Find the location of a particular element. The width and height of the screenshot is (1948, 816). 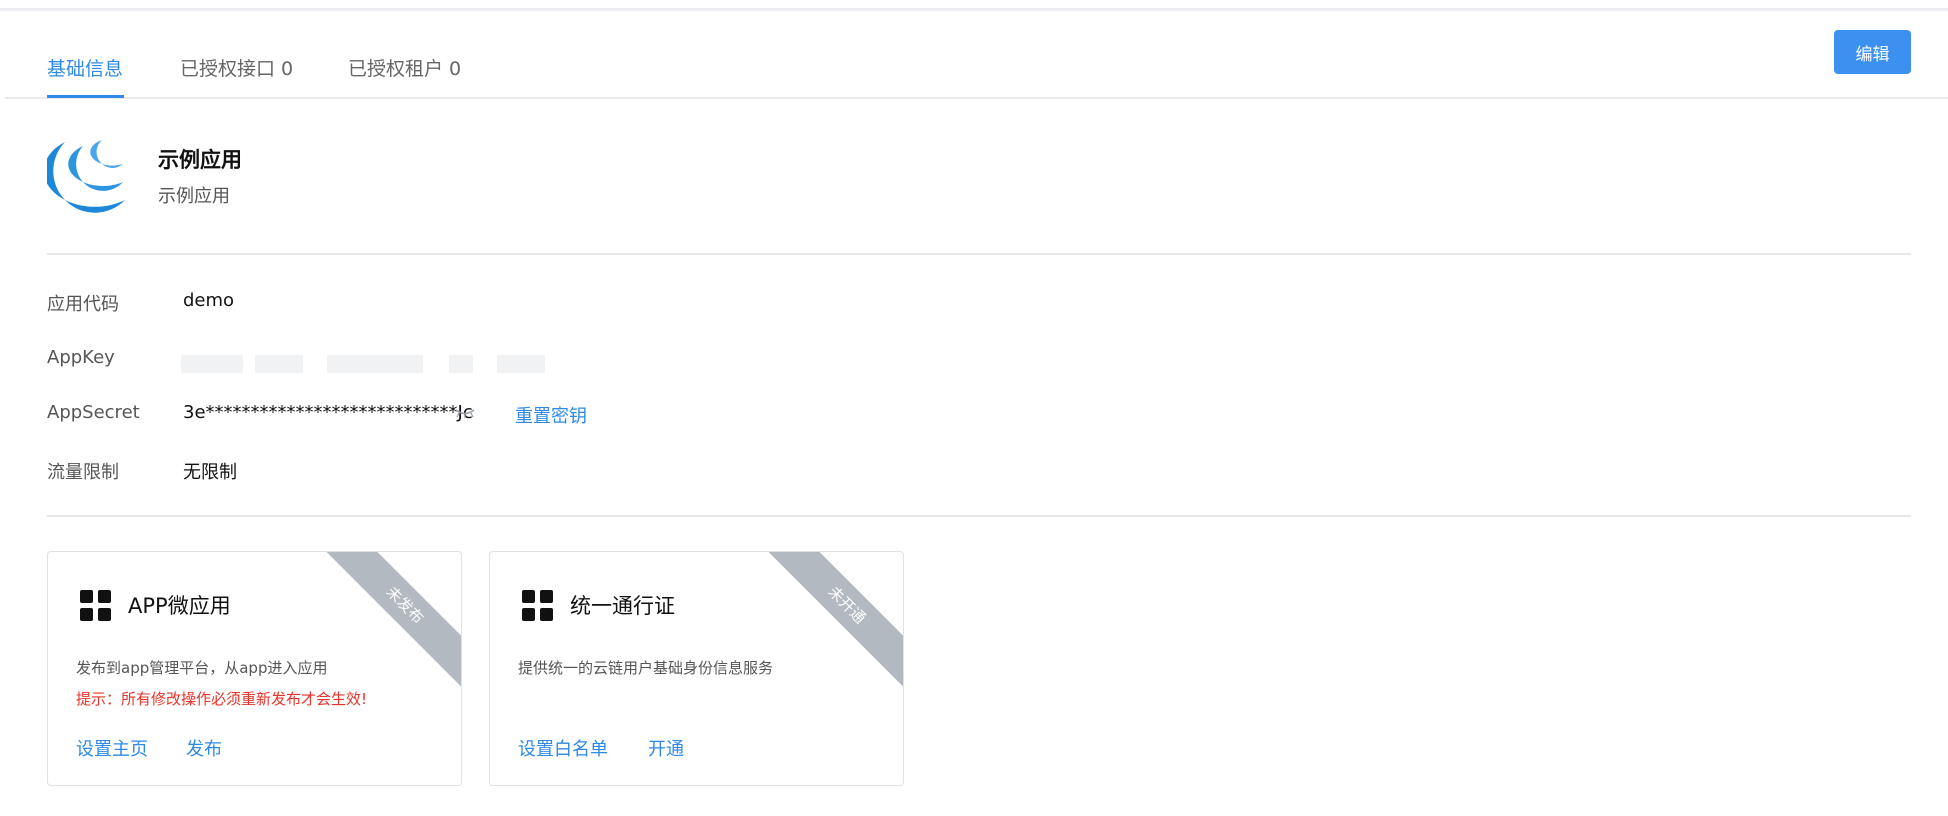

flow-limit-label: 流量限制 is located at coordinates (83, 472).